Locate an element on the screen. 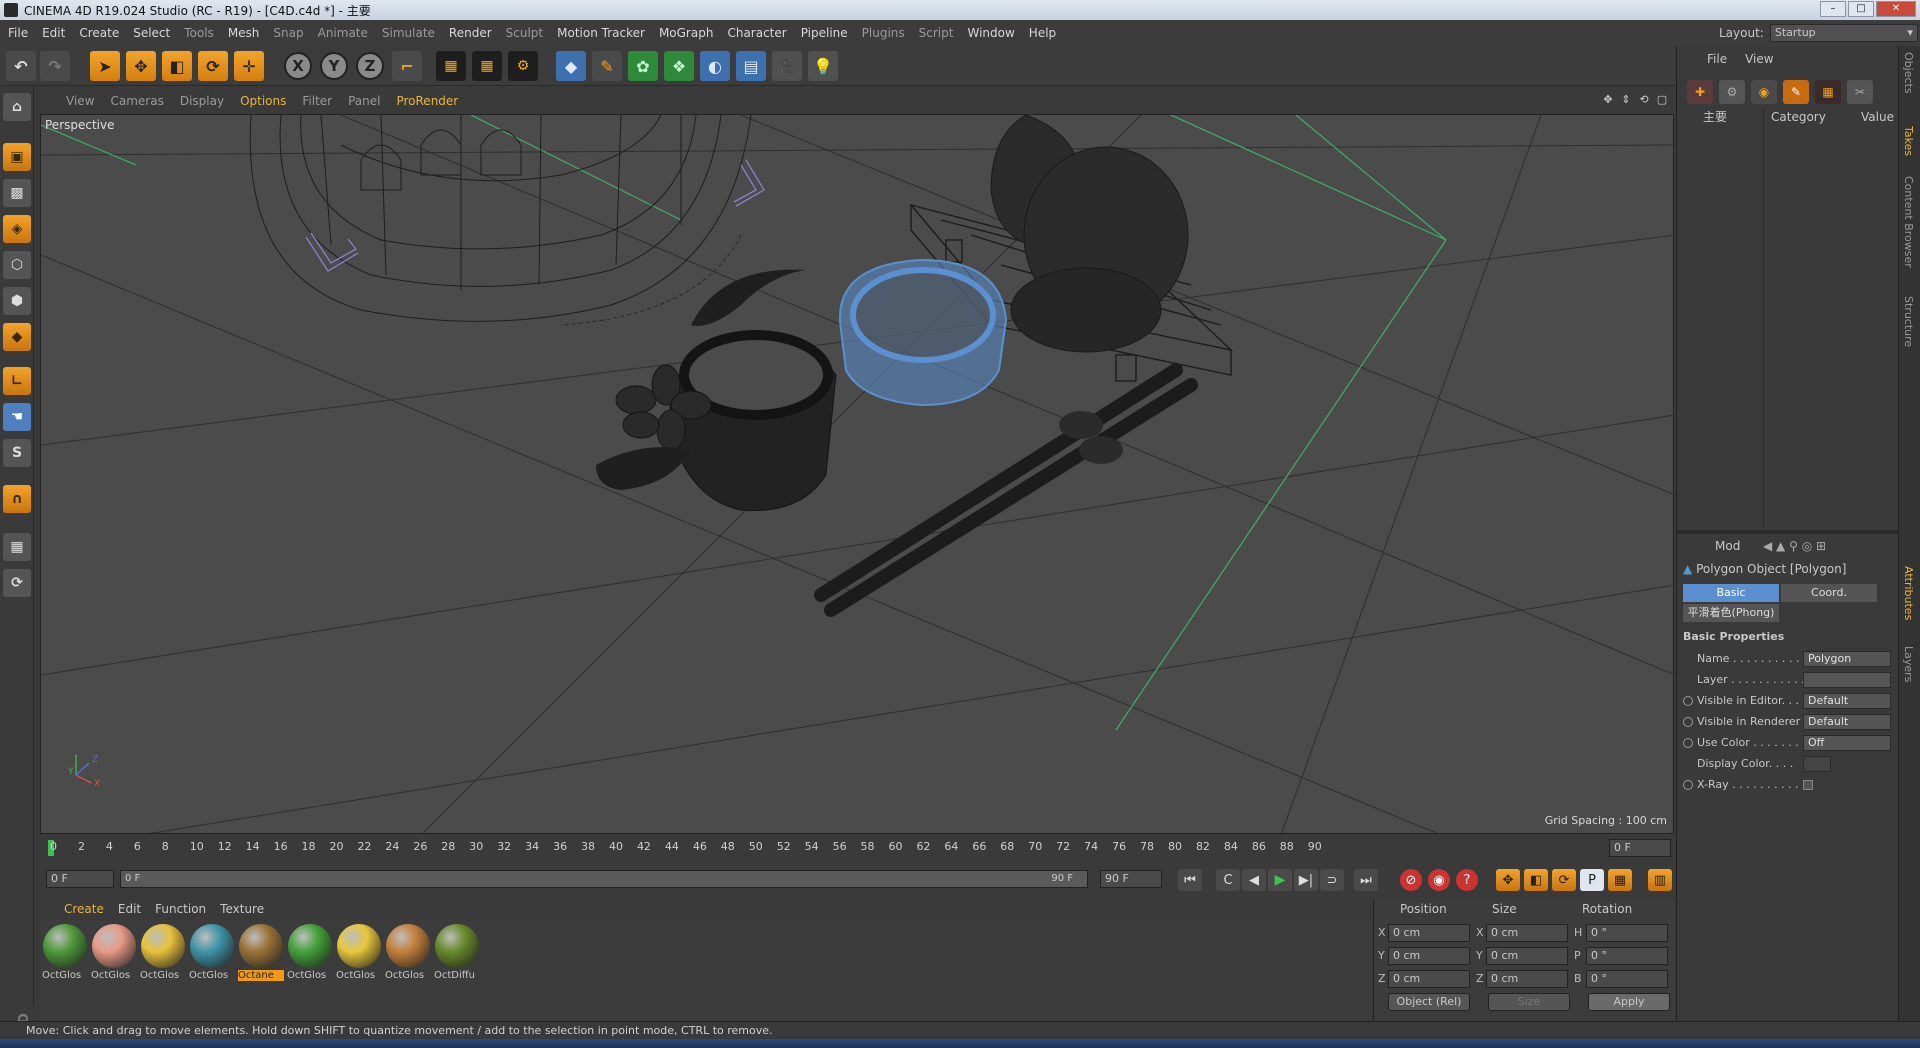 This screenshot has width=1920, height=1048. side-tab-content-browser: Content Browser is located at coordinates (1908, 222).